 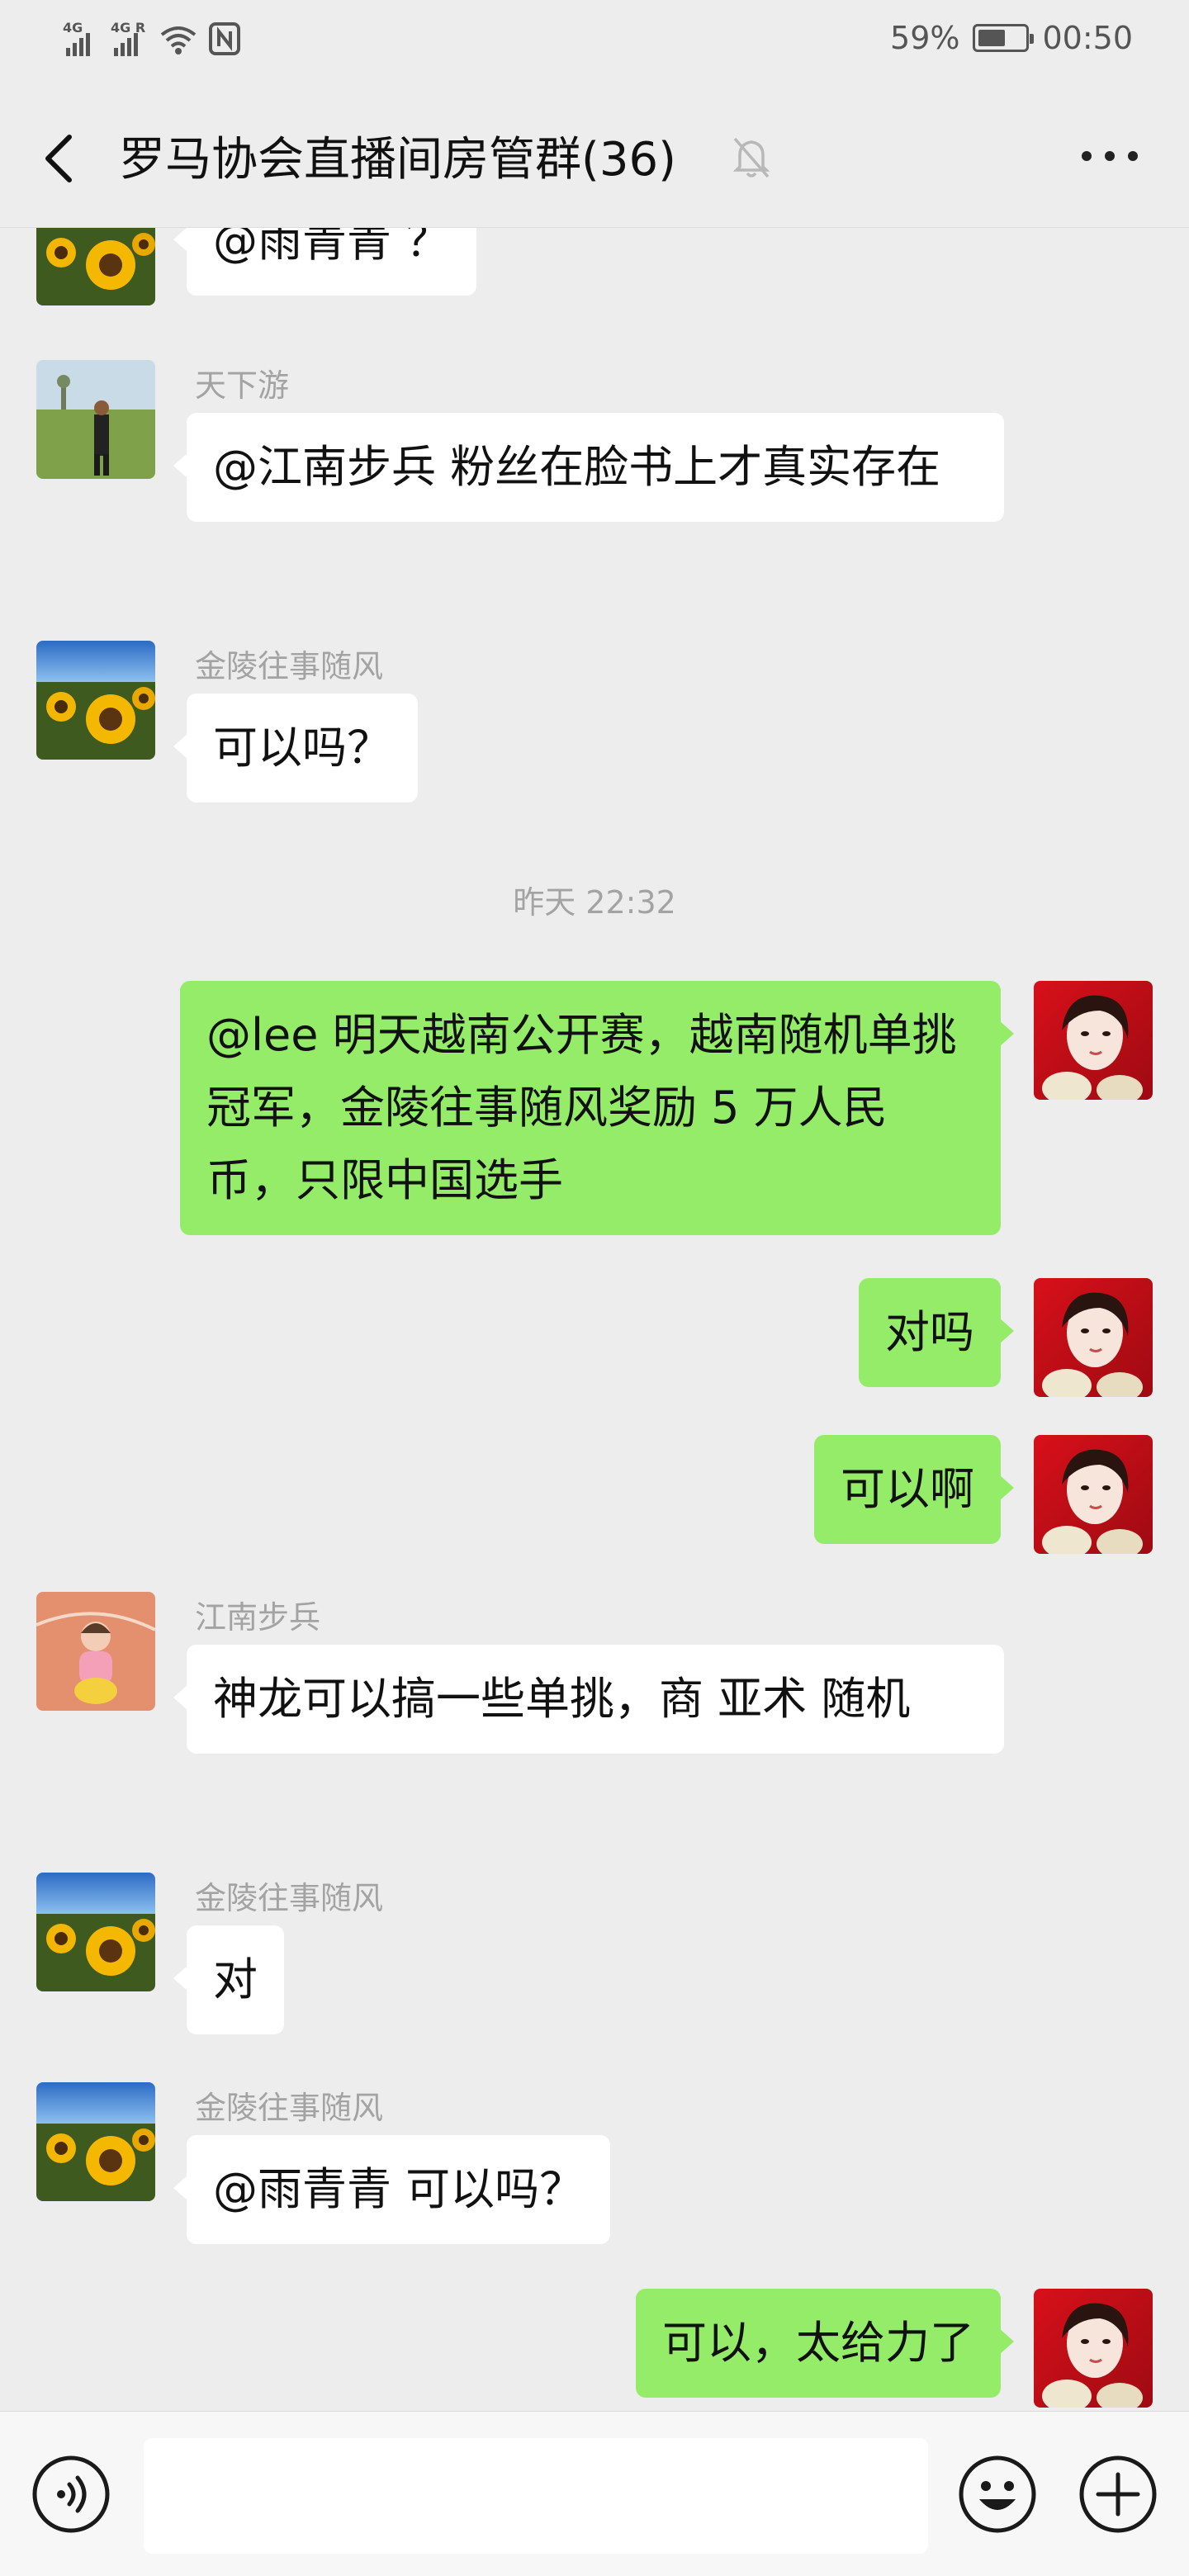 I want to click on message-bubble-incoming: @雨青青 ？, so click(x=325, y=262).